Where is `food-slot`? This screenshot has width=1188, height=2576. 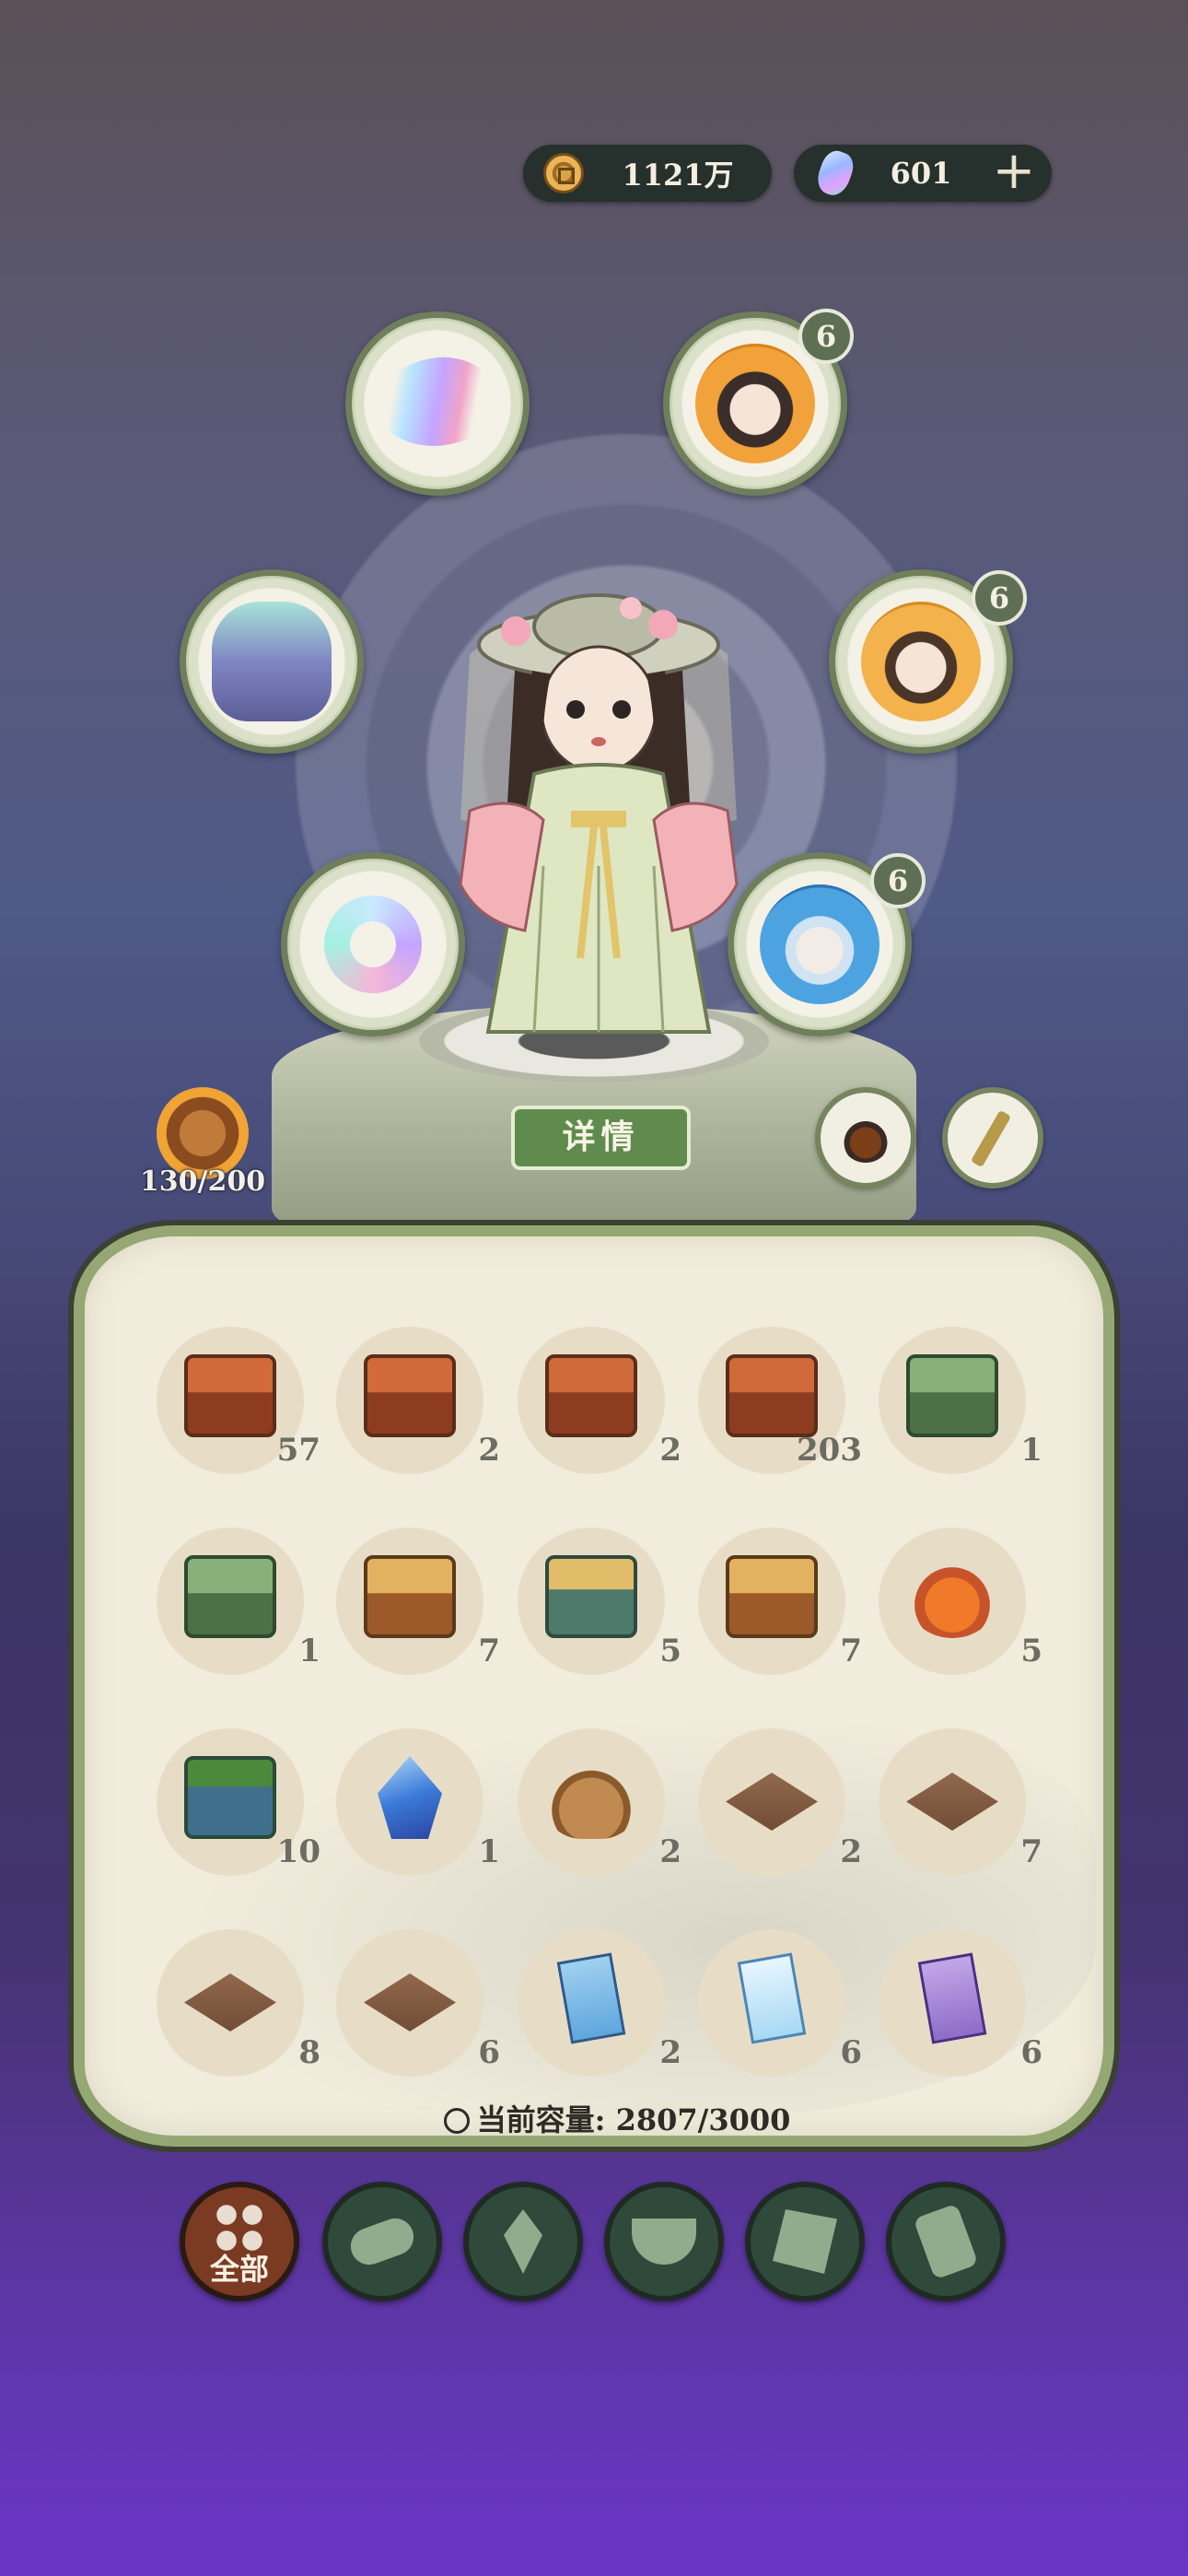 food-slot is located at coordinates (865, 1137).